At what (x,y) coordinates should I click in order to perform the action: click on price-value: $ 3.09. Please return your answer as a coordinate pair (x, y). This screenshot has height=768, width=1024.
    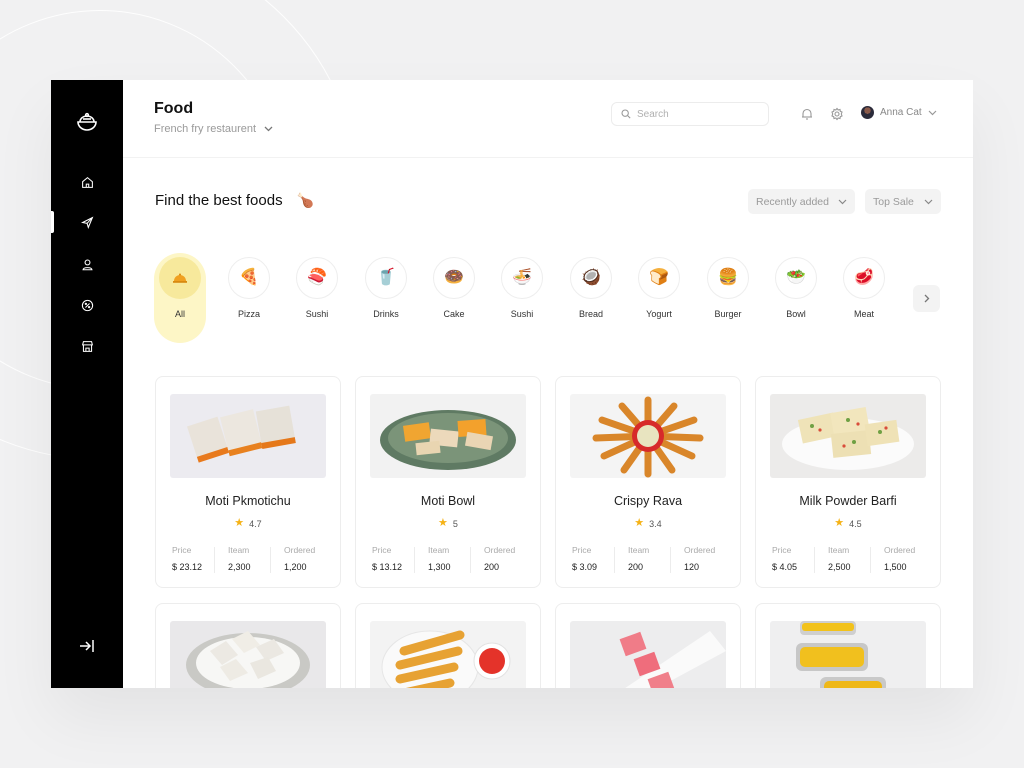
    Looking at the image, I should click on (585, 567).